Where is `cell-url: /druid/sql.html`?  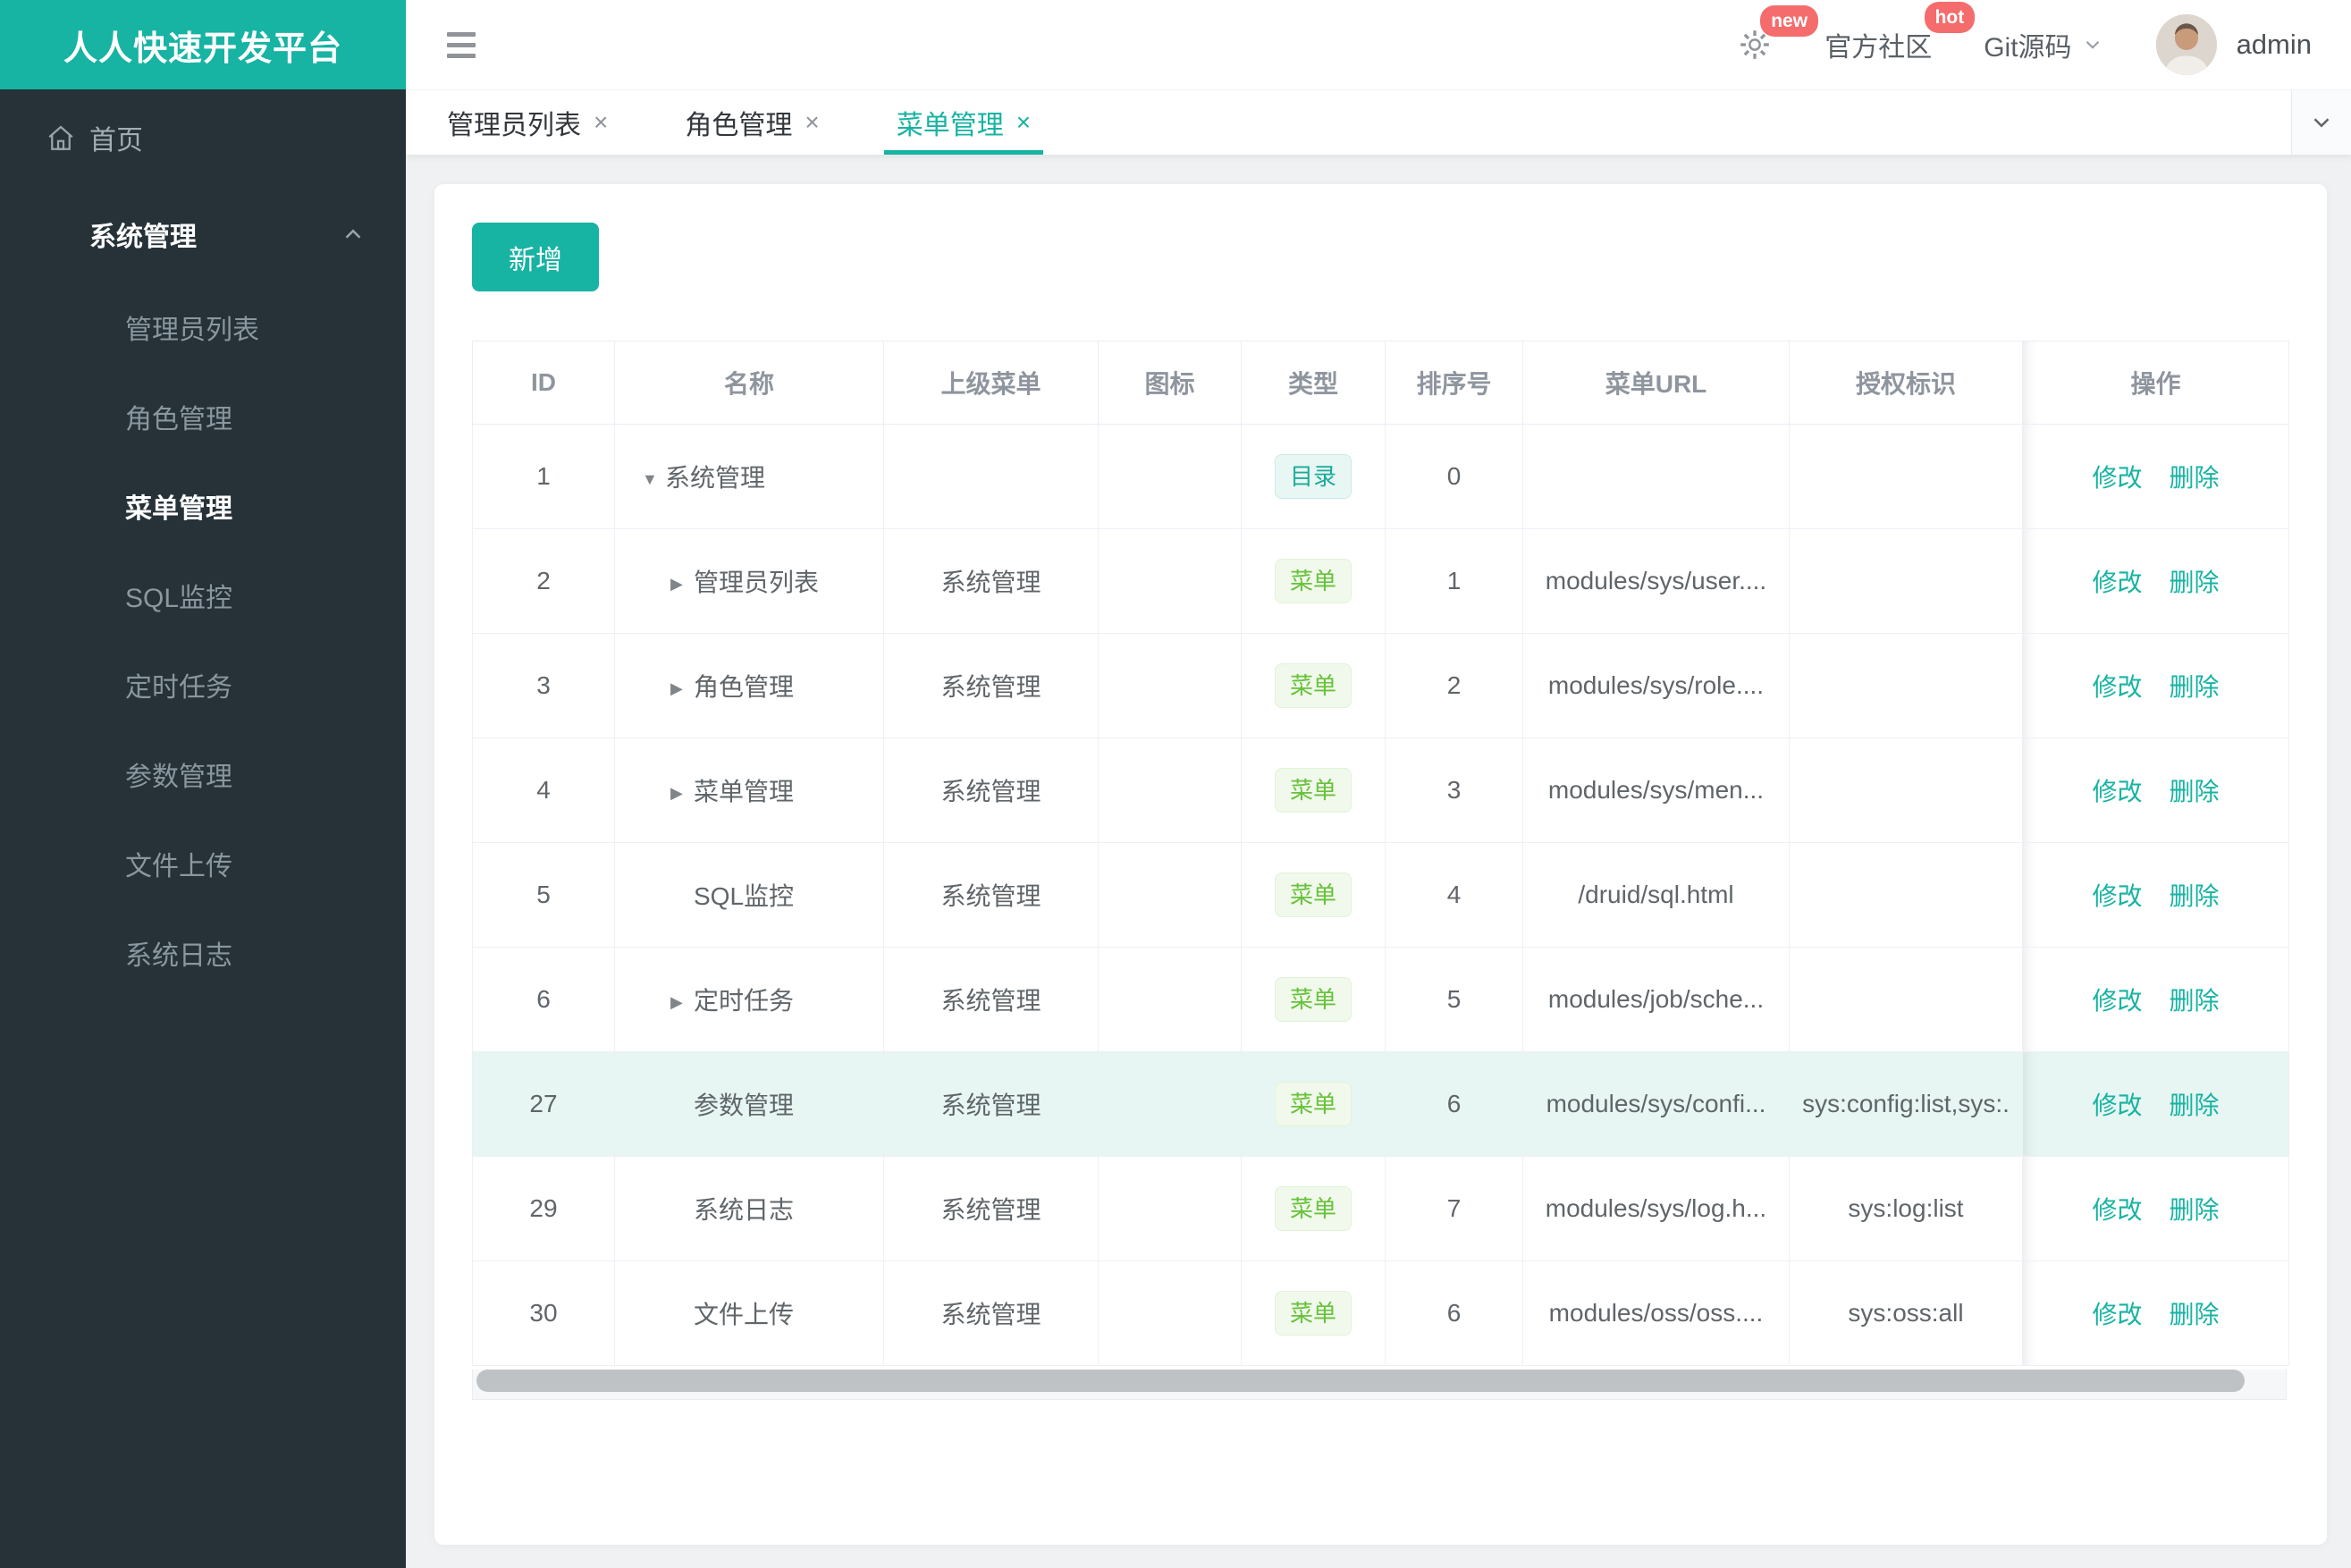 cell-url: /druid/sql.html is located at coordinates (1656, 895).